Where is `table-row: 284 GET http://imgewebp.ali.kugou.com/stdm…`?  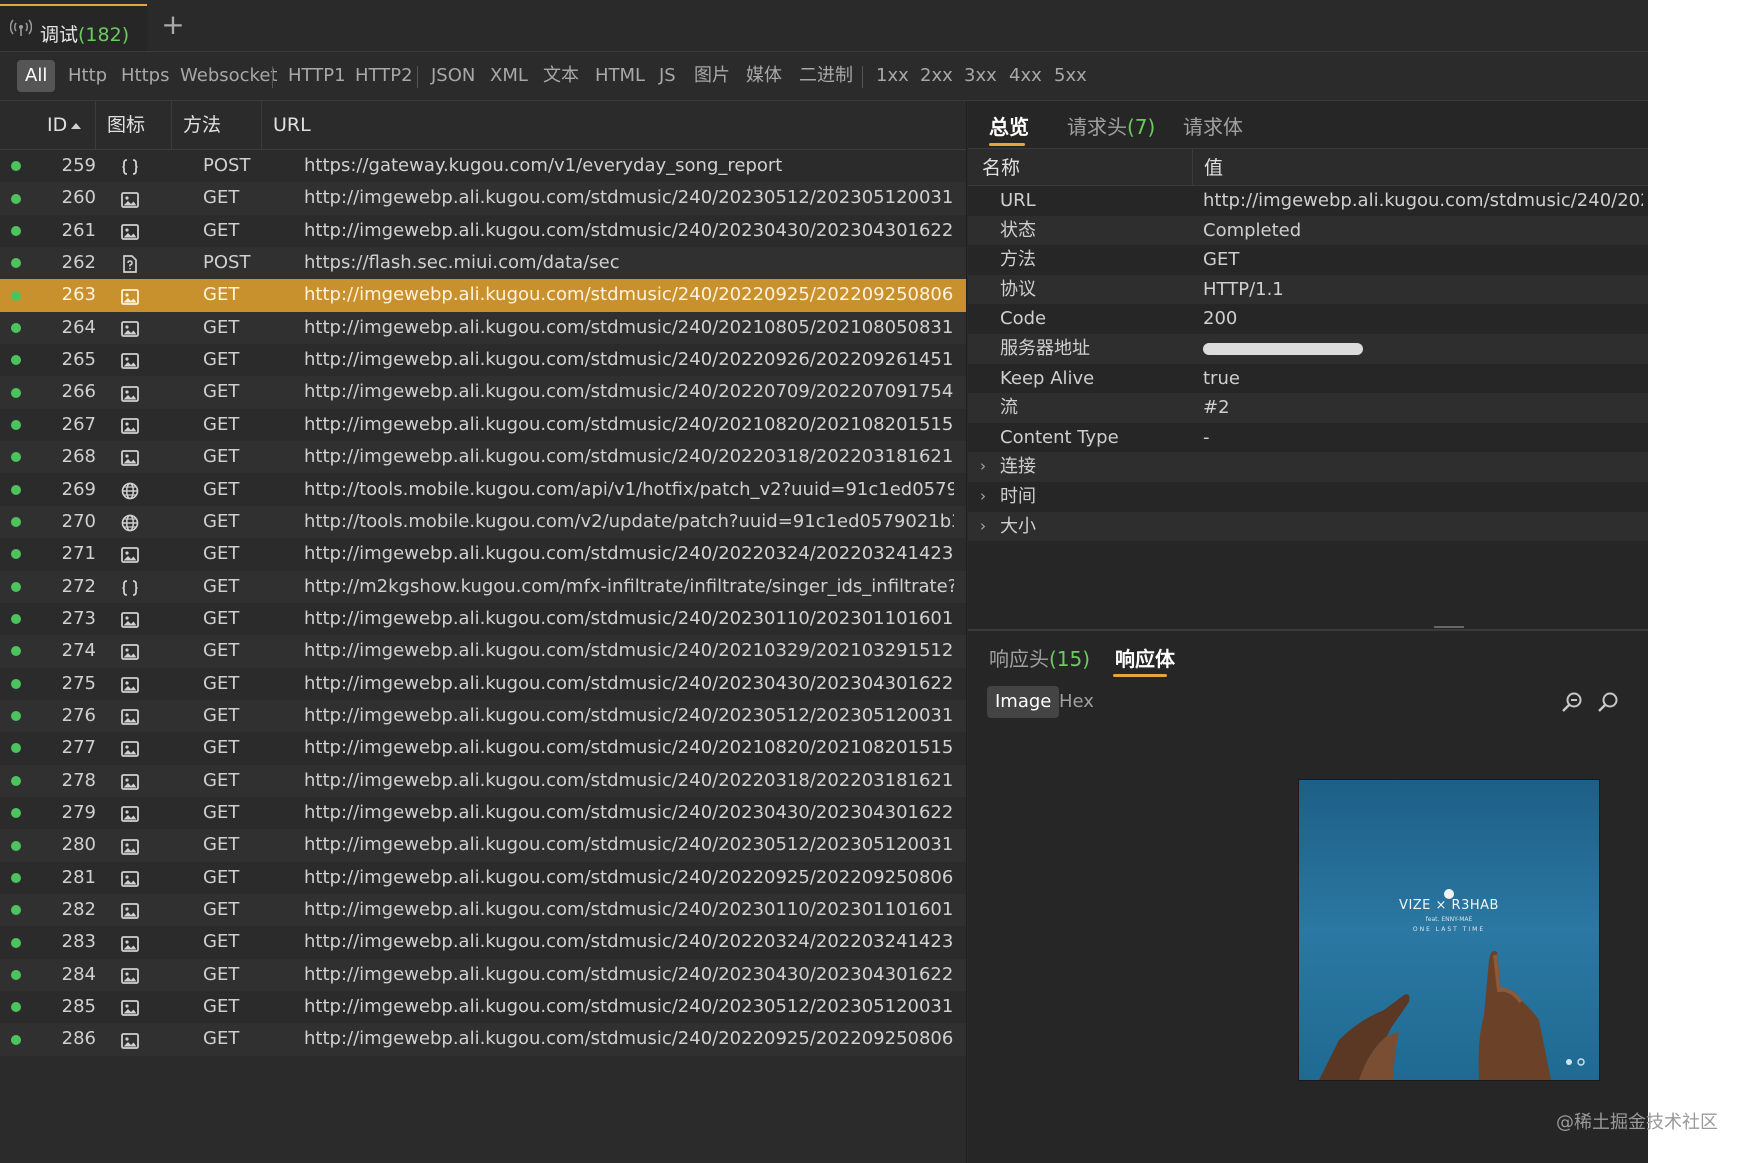
table-row: 284 GET http://imgewebp.ali.kugou.com/stdm… is located at coordinates (483, 975).